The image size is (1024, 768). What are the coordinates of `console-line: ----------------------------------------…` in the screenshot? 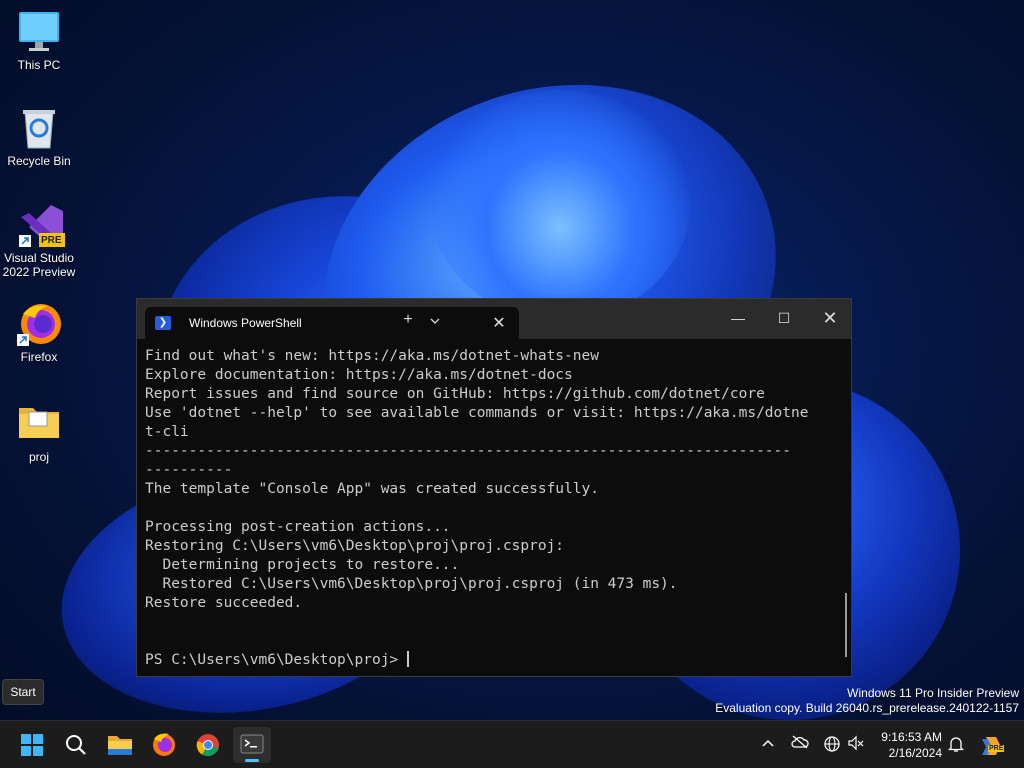 It's located at (468, 451).